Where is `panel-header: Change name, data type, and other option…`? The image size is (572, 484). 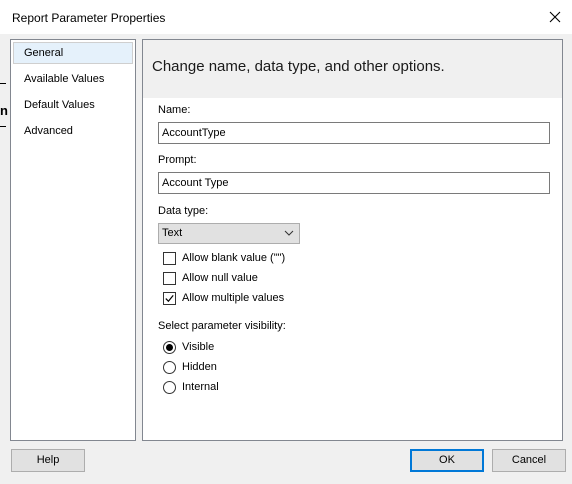
panel-header: Change name, data type, and other option… is located at coordinates (352, 69).